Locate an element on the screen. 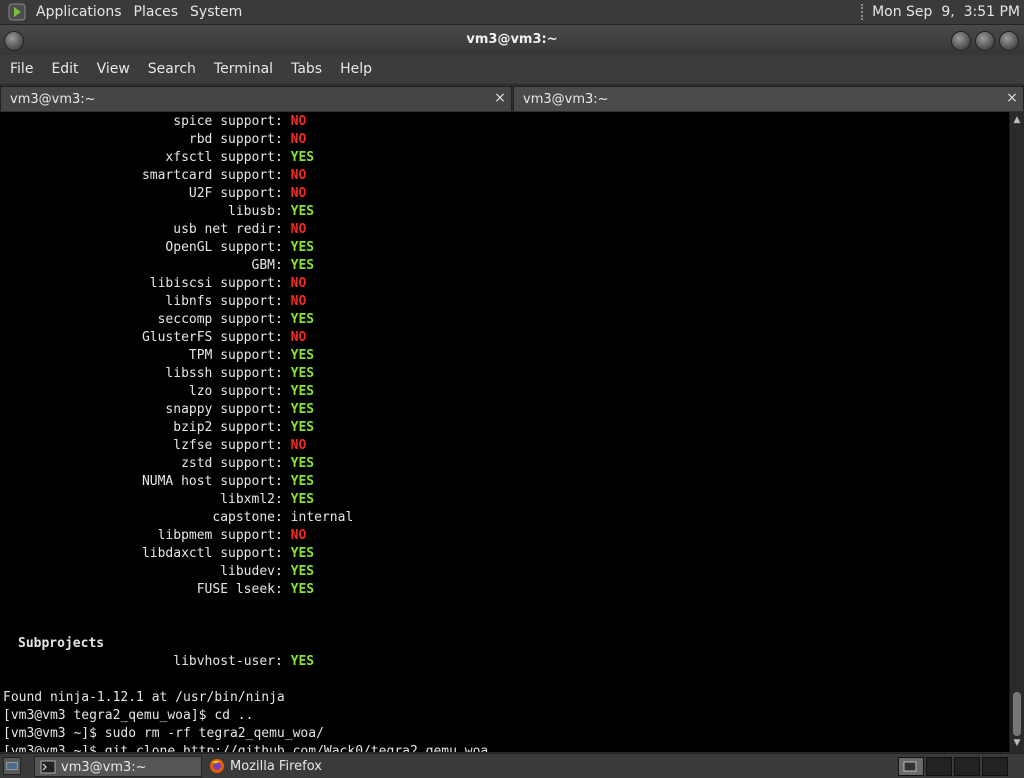 The width and height of the screenshot is (1024, 778). places-menu: Places is located at coordinates (156, 12).